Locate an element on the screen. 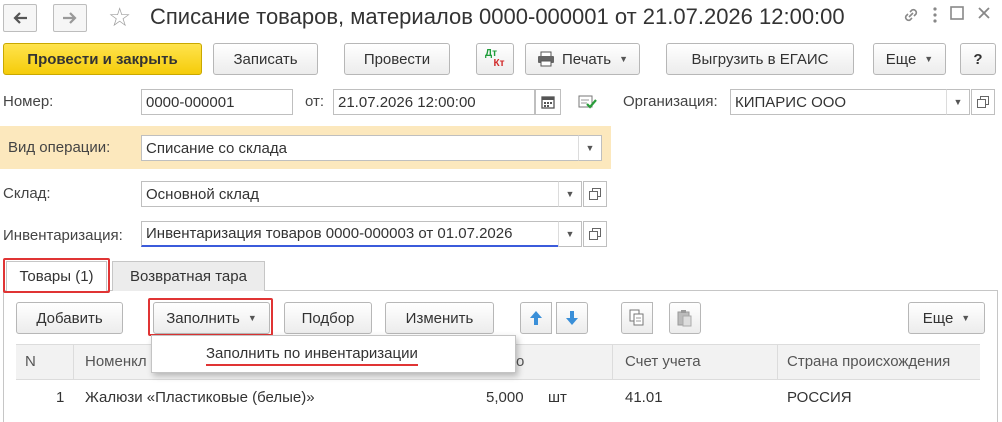 The width and height of the screenshot is (1002, 422). change-button: Изменить is located at coordinates (439, 318).